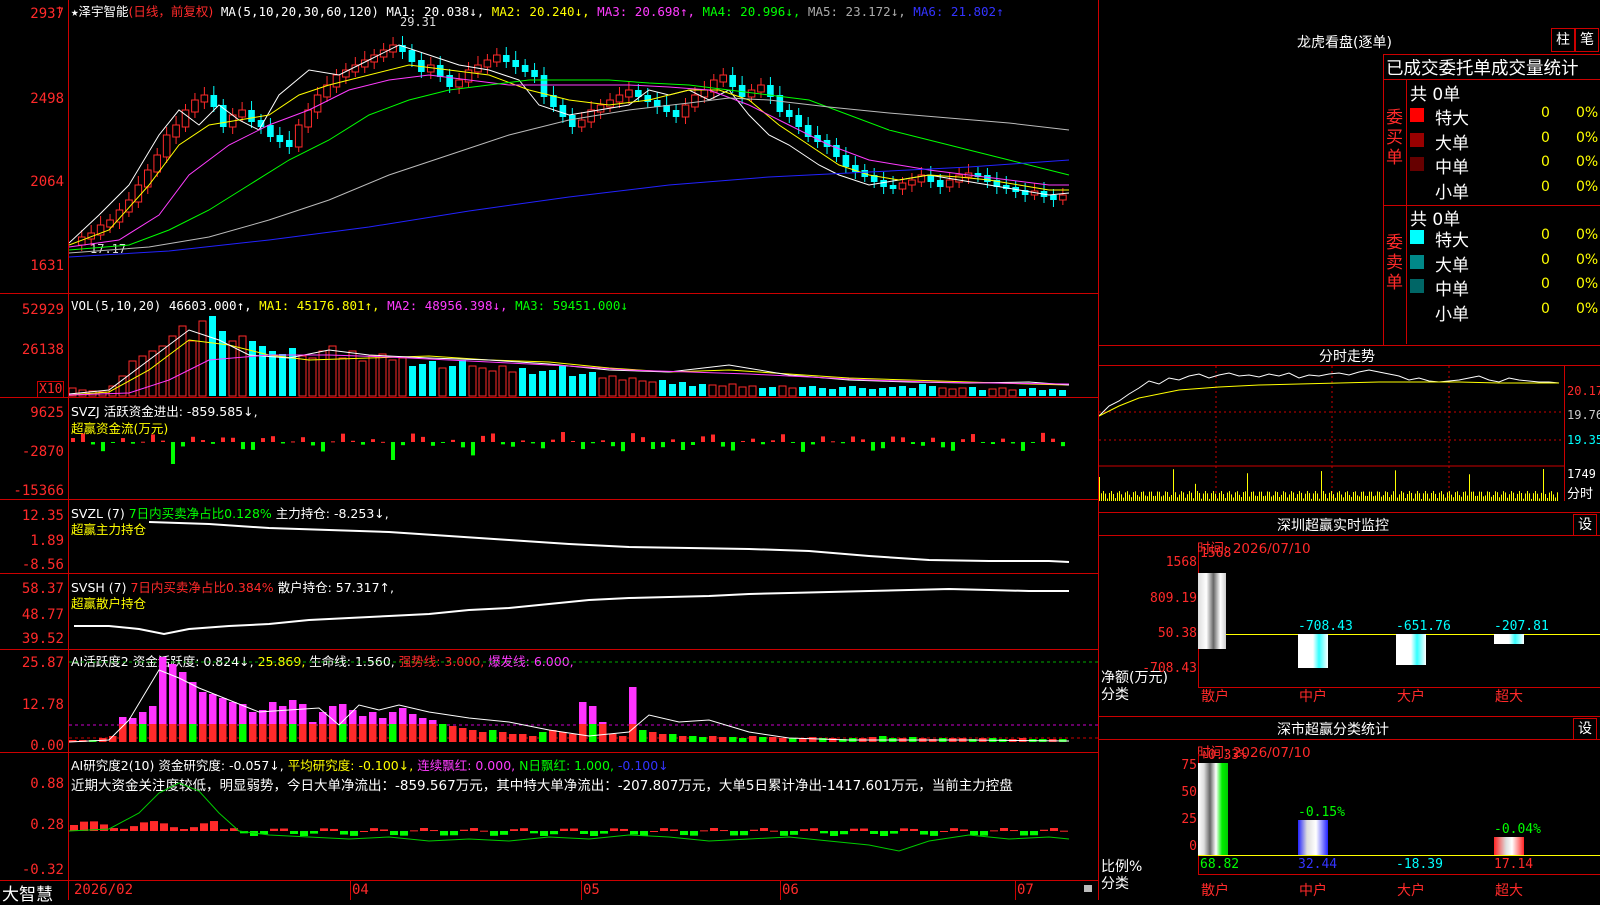 The width and height of the screenshot is (1600, 905). What do you see at coordinates (1587, 40) in the screenshot?
I see `stroke-view-button: 笔` at bounding box center [1587, 40].